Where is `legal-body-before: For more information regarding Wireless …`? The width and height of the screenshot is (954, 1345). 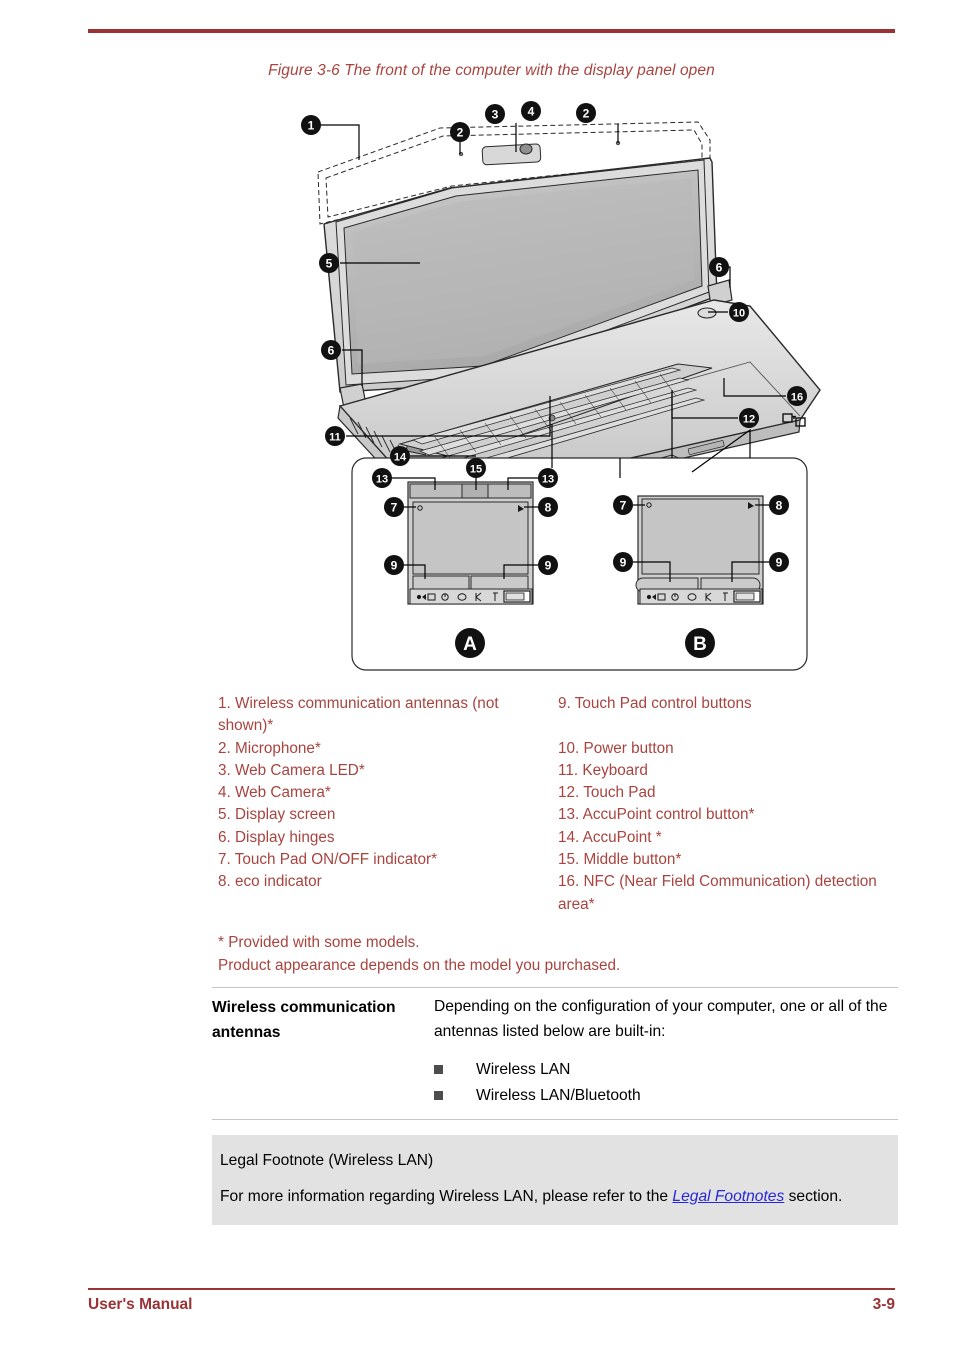 legal-body-before: For more information regarding Wireless … is located at coordinates (446, 1196).